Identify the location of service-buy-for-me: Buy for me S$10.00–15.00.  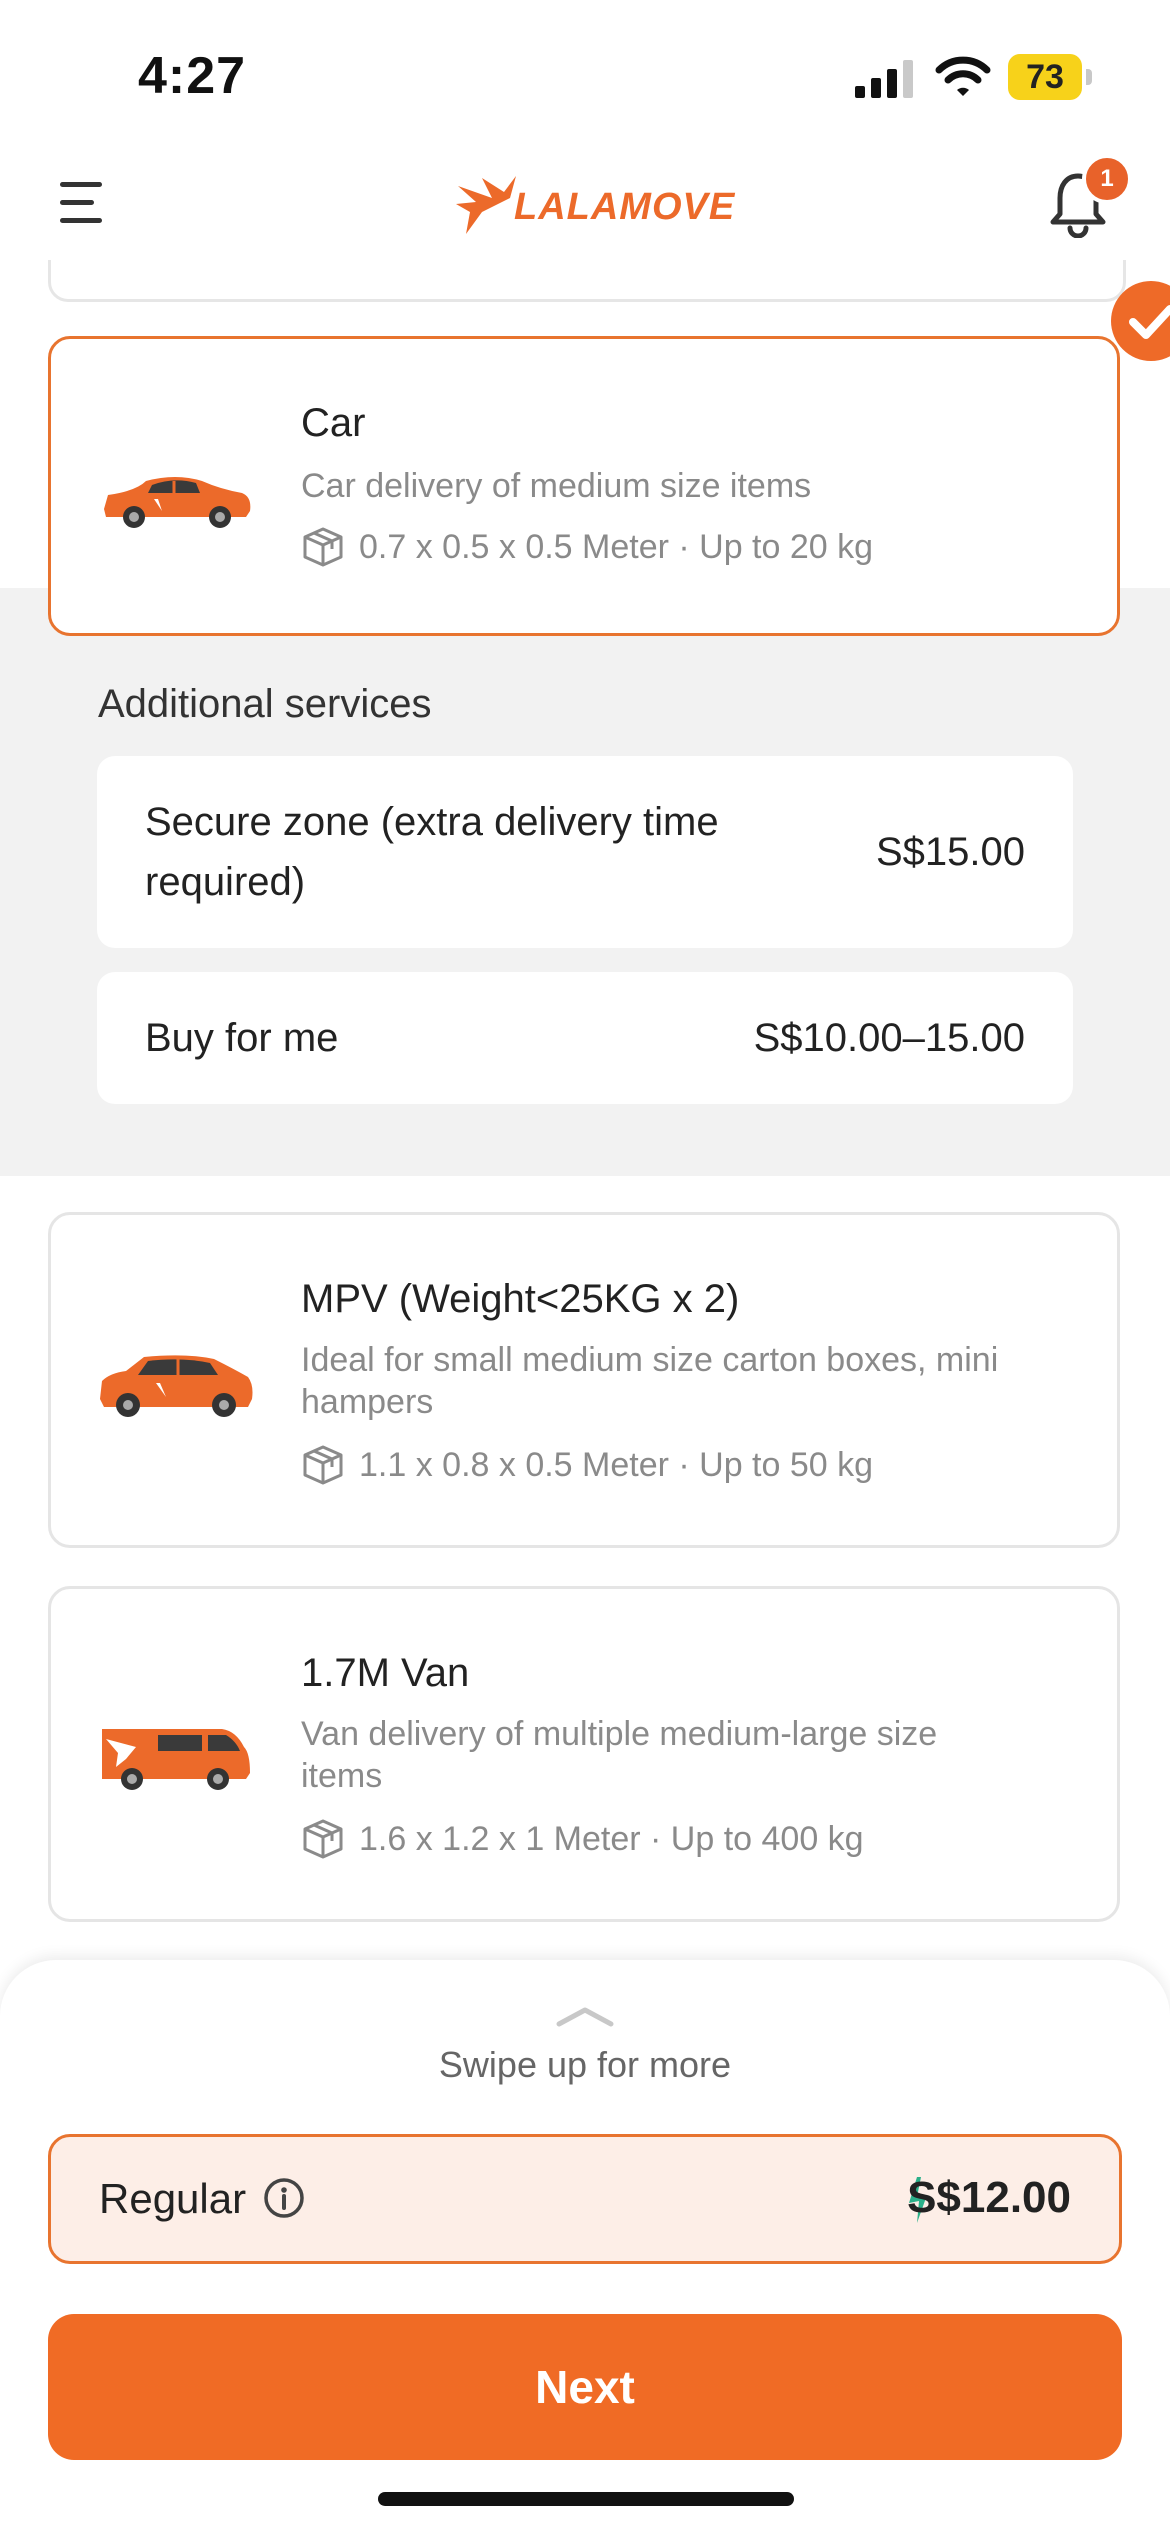
(585, 1038).